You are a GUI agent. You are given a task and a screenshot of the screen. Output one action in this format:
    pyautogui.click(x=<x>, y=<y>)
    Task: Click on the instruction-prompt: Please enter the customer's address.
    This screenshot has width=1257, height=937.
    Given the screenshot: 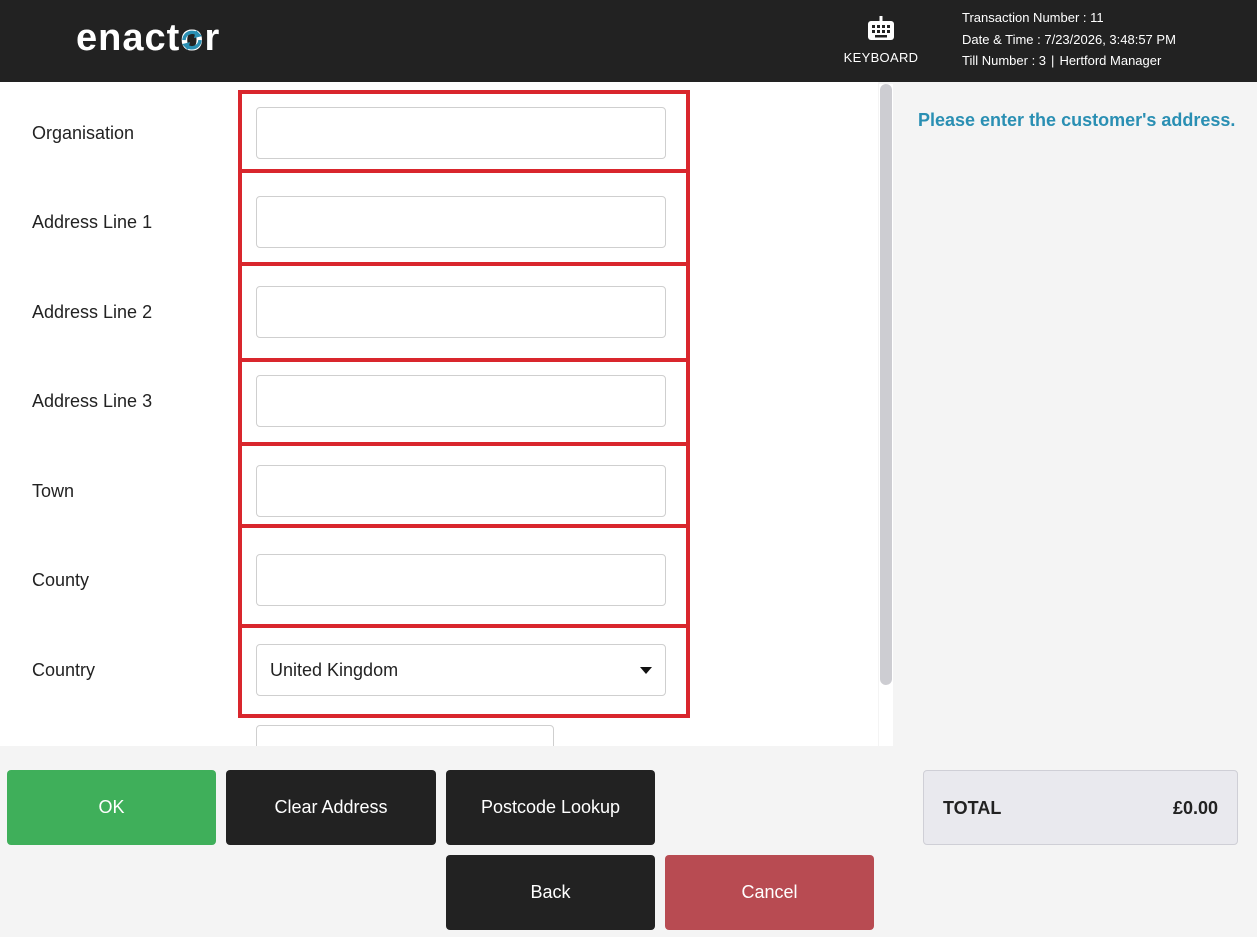 What is the action you would take?
    pyautogui.click(x=1077, y=120)
    